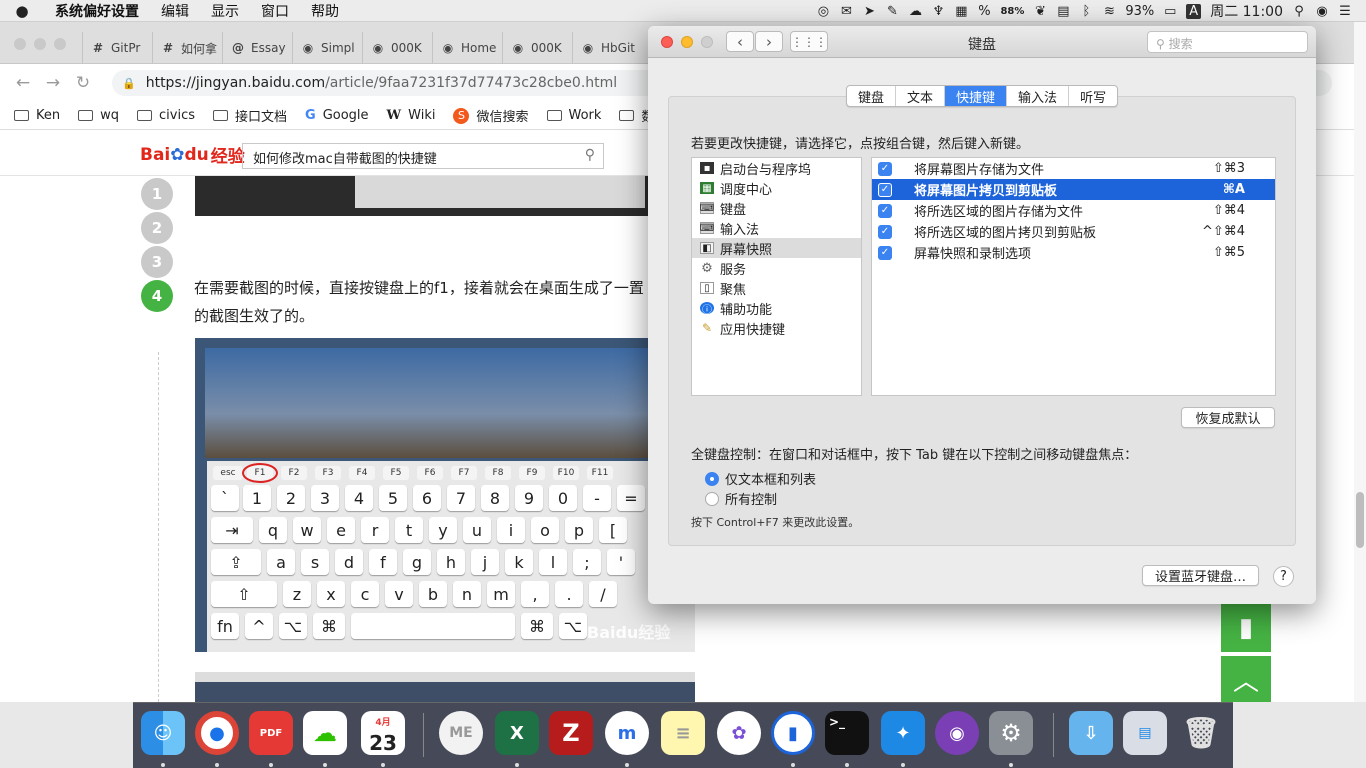 This screenshot has width=1366, height=768. Describe the element at coordinates (175, 11) in the screenshot. I see `menu-edit: 编辑` at that location.